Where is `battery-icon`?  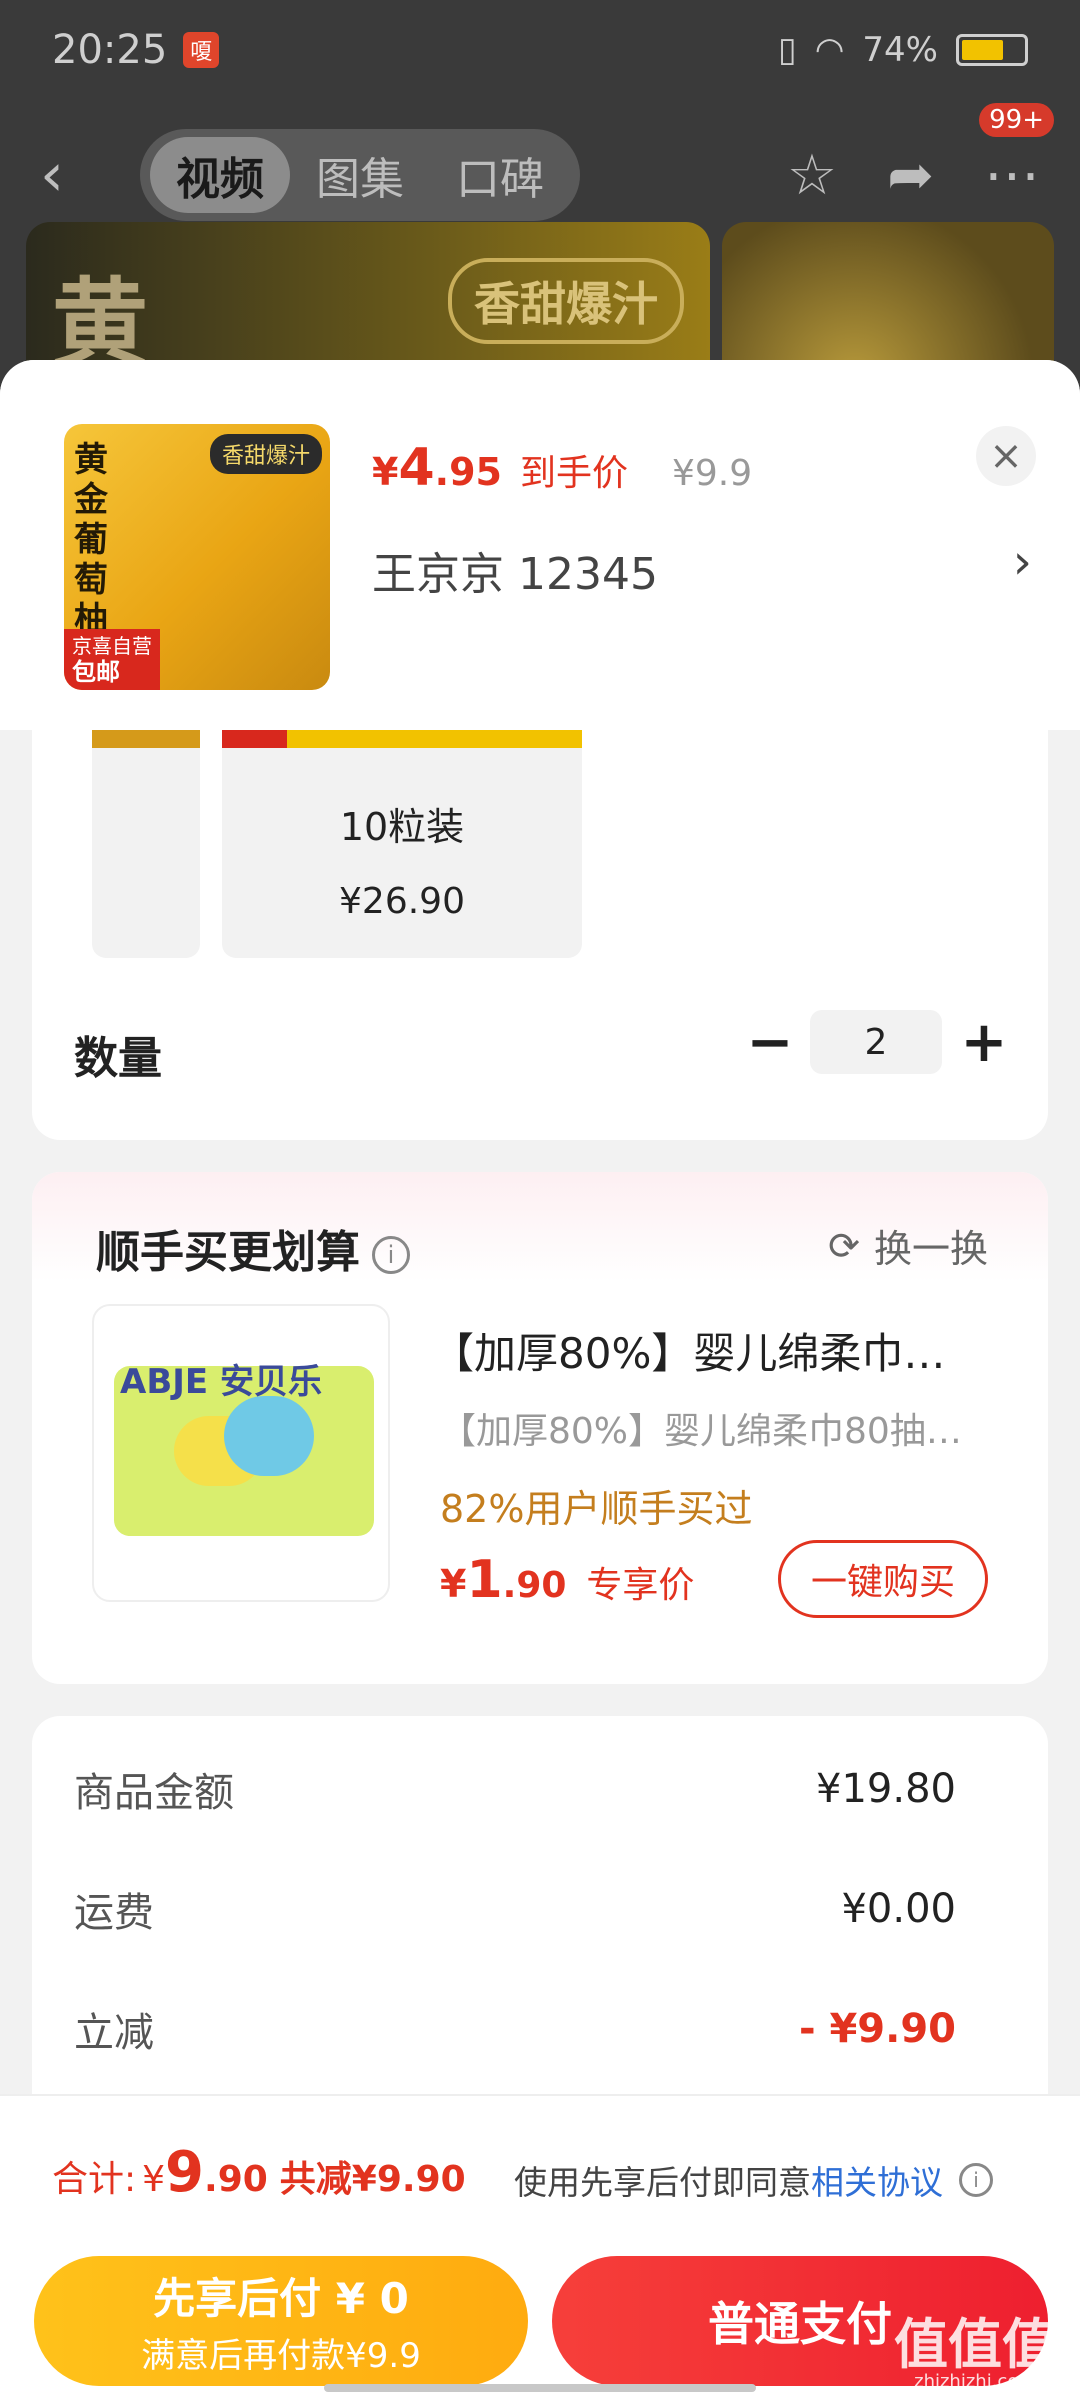 battery-icon is located at coordinates (992, 50).